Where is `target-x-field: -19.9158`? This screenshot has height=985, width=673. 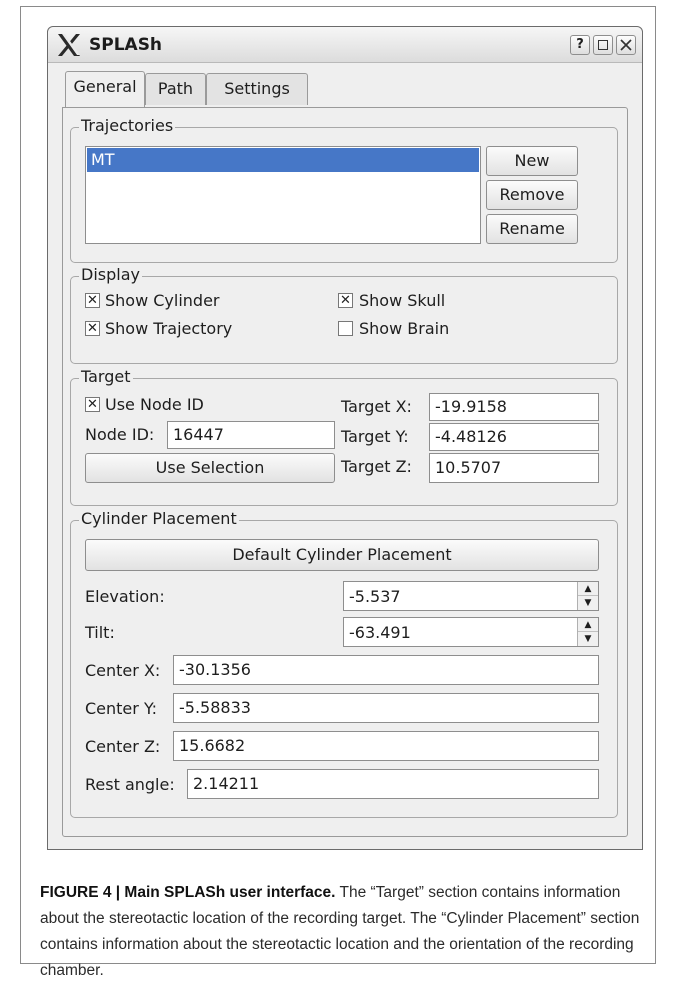
target-x-field: -19.9158 is located at coordinates (514, 407).